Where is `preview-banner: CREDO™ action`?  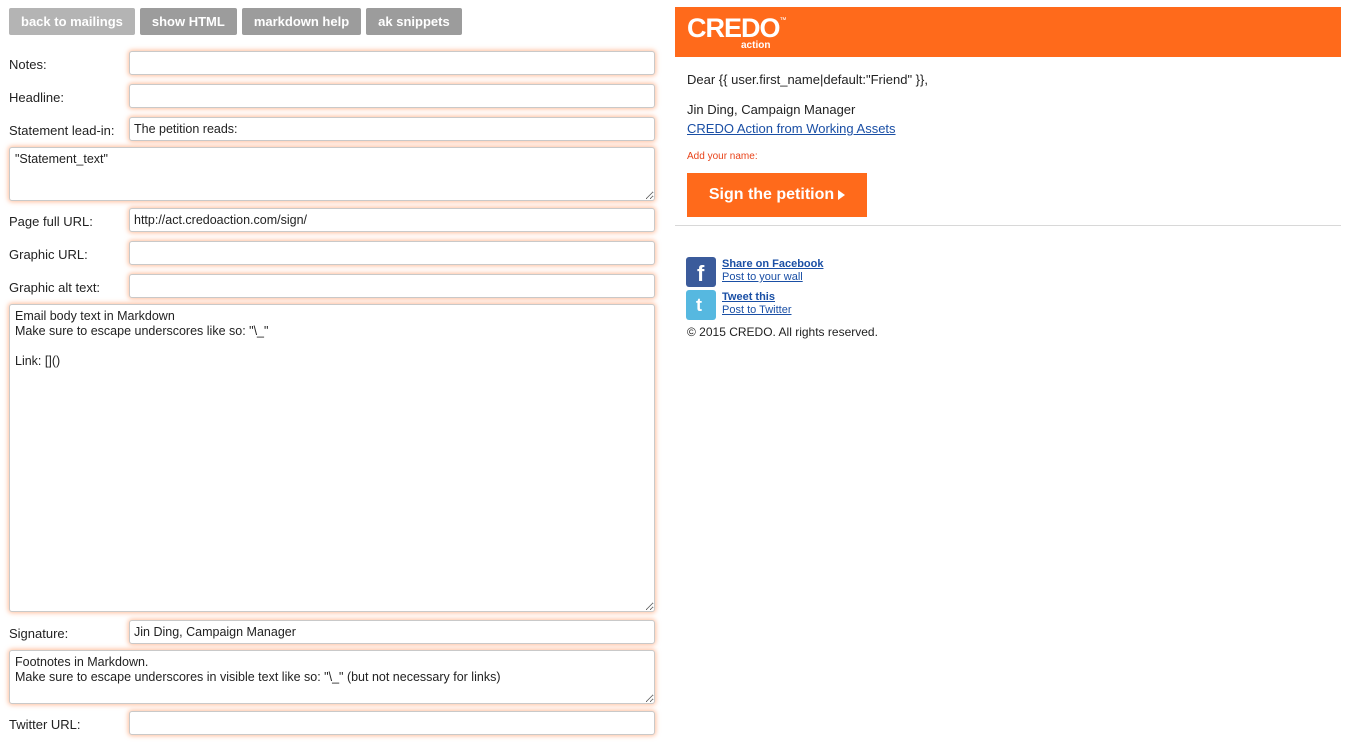 preview-banner: CREDO™ action is located at coordinates (1008, 32).